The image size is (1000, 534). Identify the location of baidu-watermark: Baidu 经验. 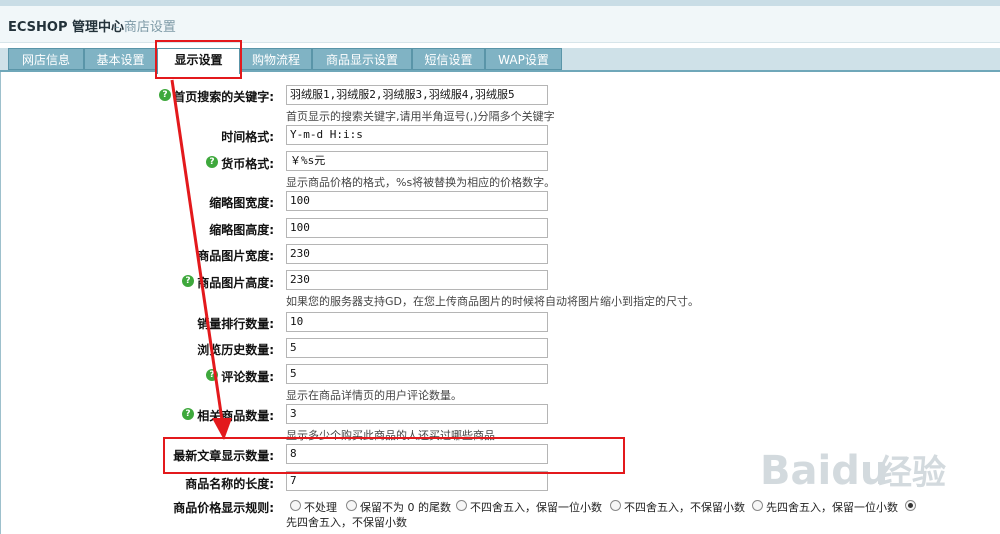
(875, 471).